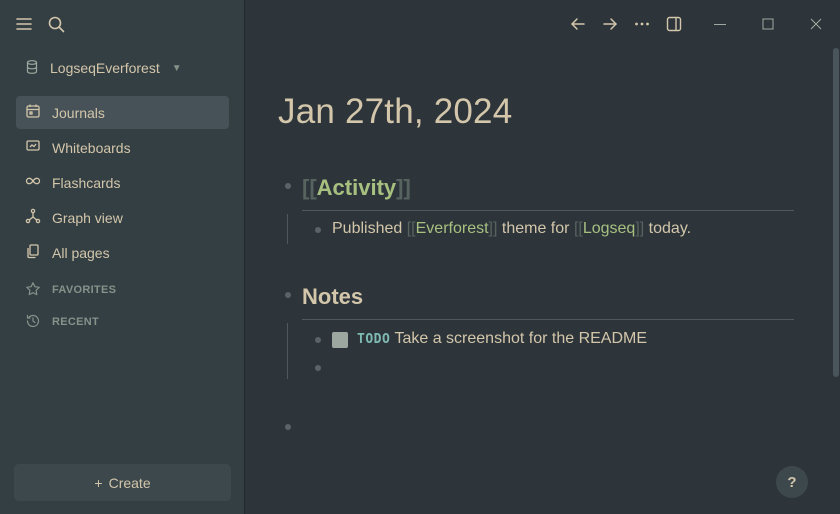  I want to click on sidebar-item-label: All pages, so click(81, 252).